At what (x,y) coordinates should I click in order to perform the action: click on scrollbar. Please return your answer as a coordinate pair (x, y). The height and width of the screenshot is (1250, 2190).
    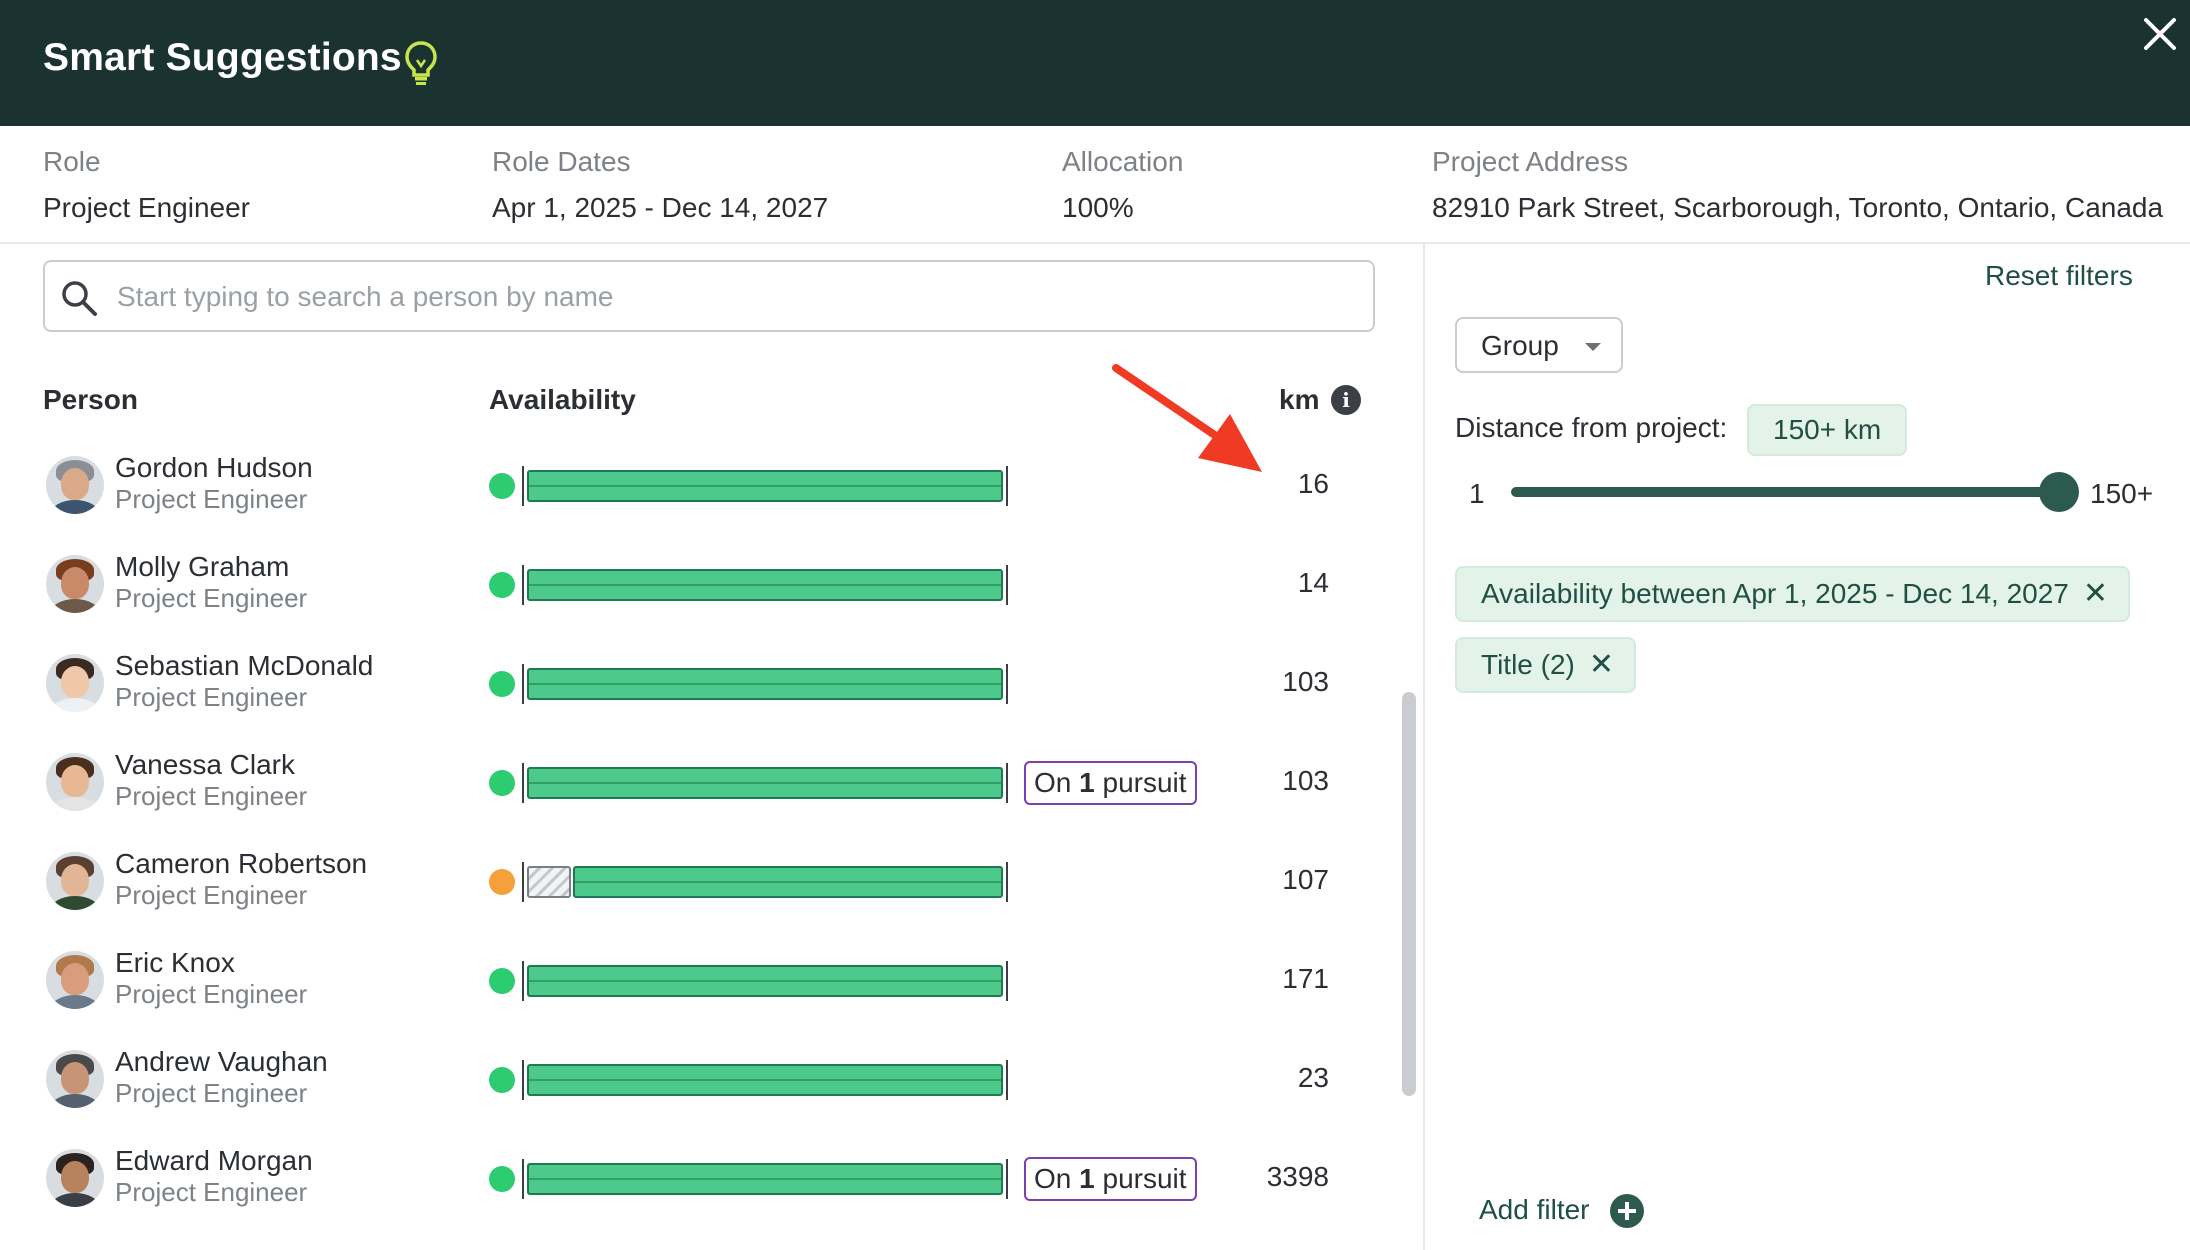
    Looking at the image, I should click on (1409, 894).